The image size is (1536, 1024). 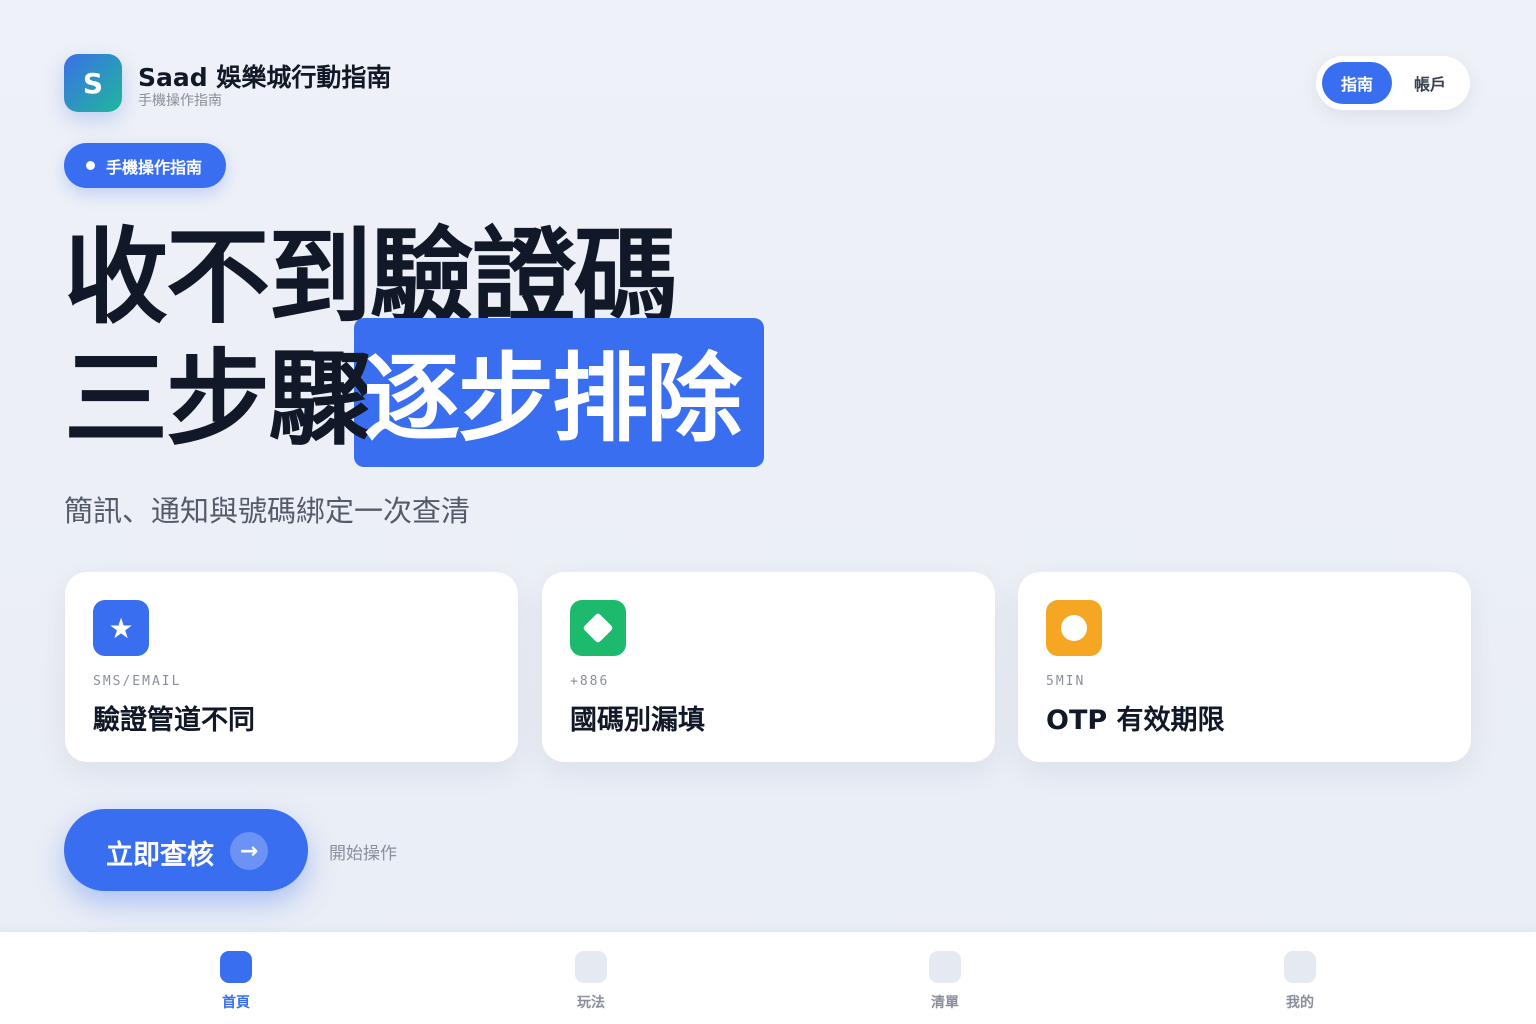 What do you see at coordinates (1357, 83) in the screenshot?
I see `segment-guide-button: 指南` at bounding box center [1357, 83].